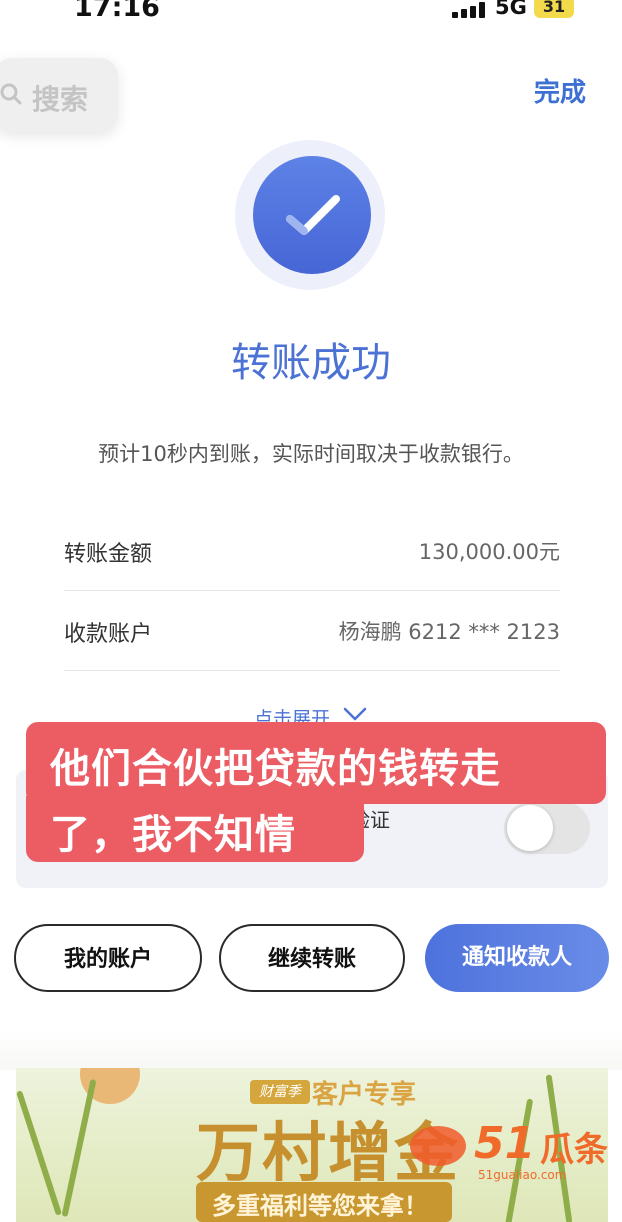  I want to click on sms-verify-toggle, so click(547, 828).